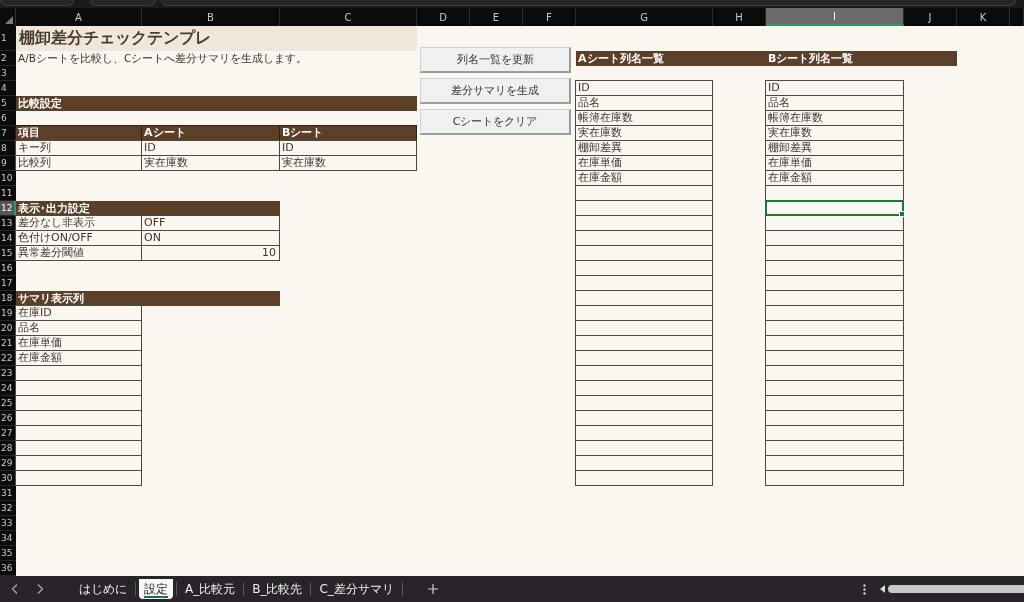 Image resolution: width=1024 pixels, height=602 pixels. Describe the element at coordinates (356, 589) in the screenshot. I see `sheet-tab: C_差分サマリ` at that location.